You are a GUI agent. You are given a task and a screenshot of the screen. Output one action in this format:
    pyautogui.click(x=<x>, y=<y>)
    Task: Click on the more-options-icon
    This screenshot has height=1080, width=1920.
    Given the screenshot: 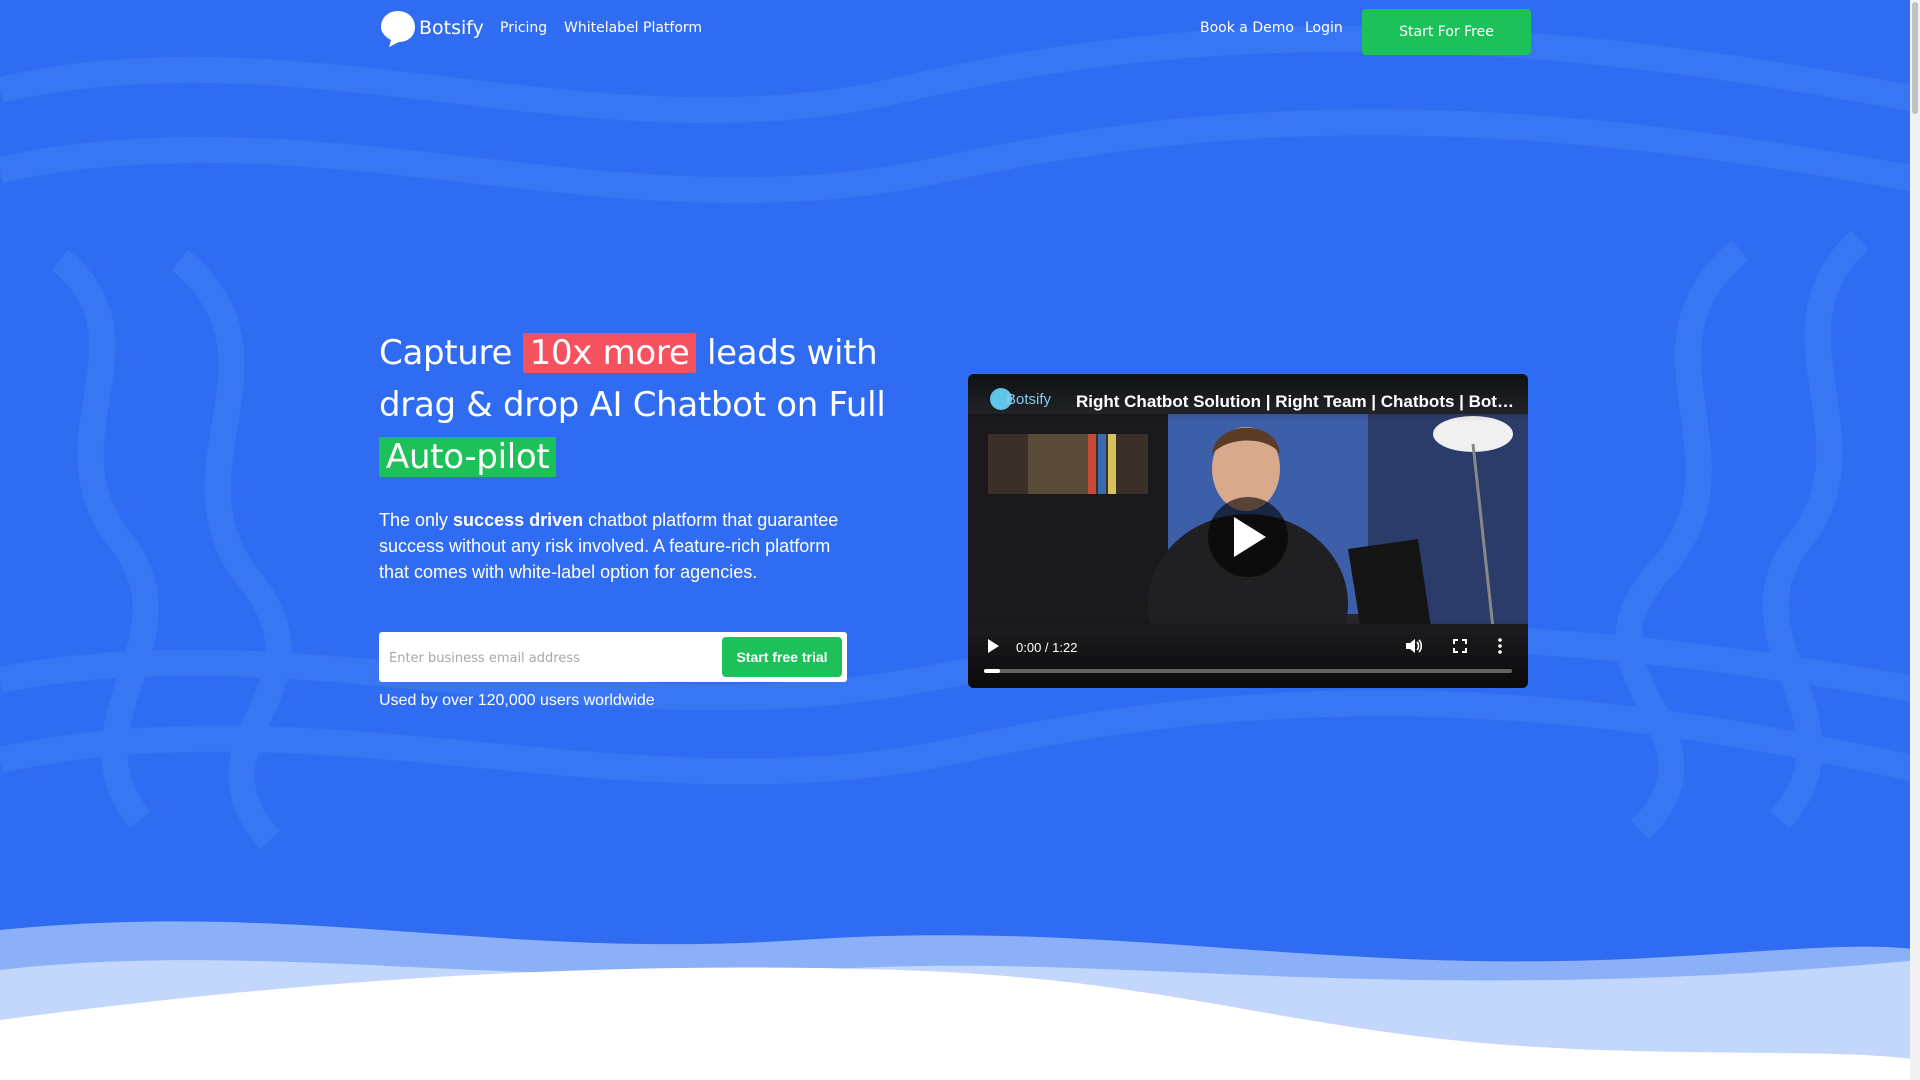 What is the action you would take?
    pyautogui.click(x=1500, y=646)
    